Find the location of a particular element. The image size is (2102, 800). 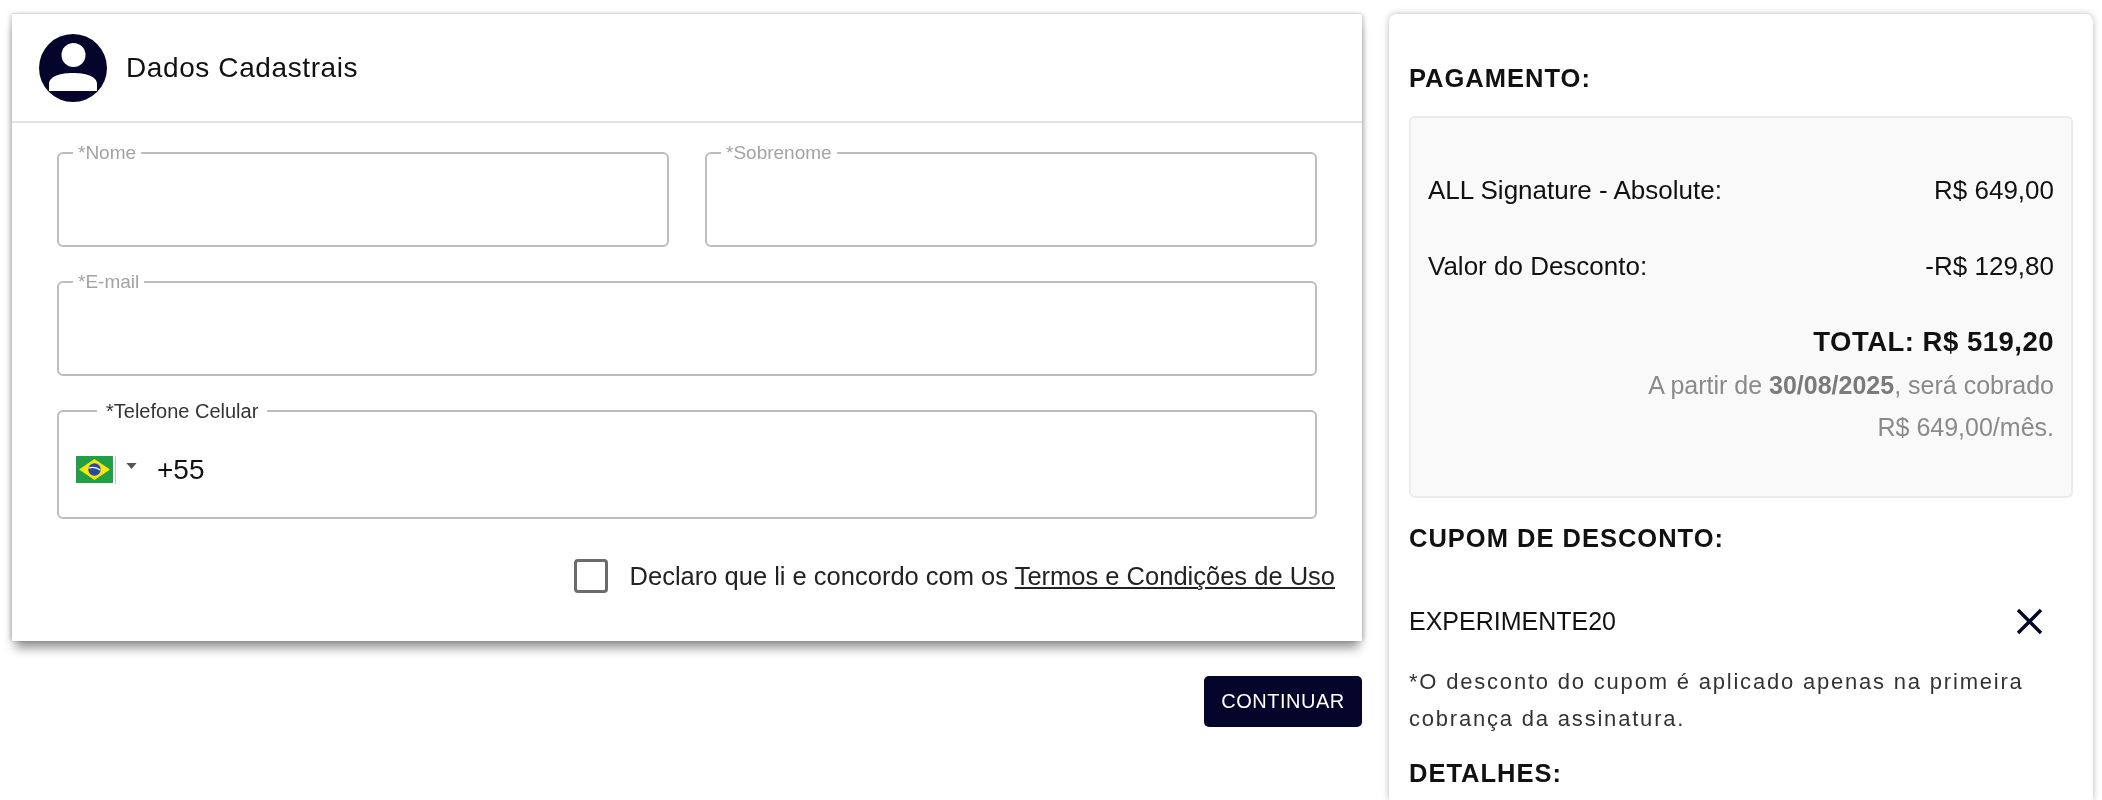

price-value: R$ 649,00 is located at coordinates (1994, 190).